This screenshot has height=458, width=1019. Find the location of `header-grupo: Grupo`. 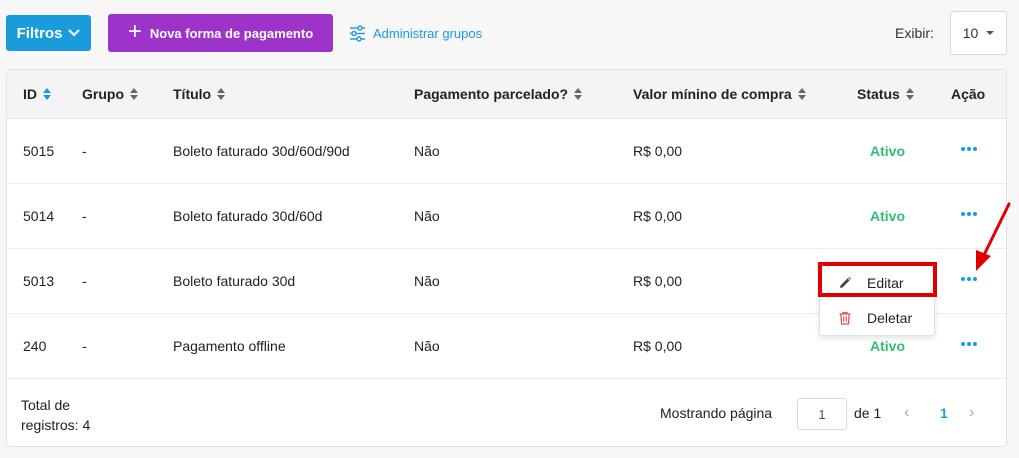

header-grupo: Grupo is located at coordinates (110, 94).